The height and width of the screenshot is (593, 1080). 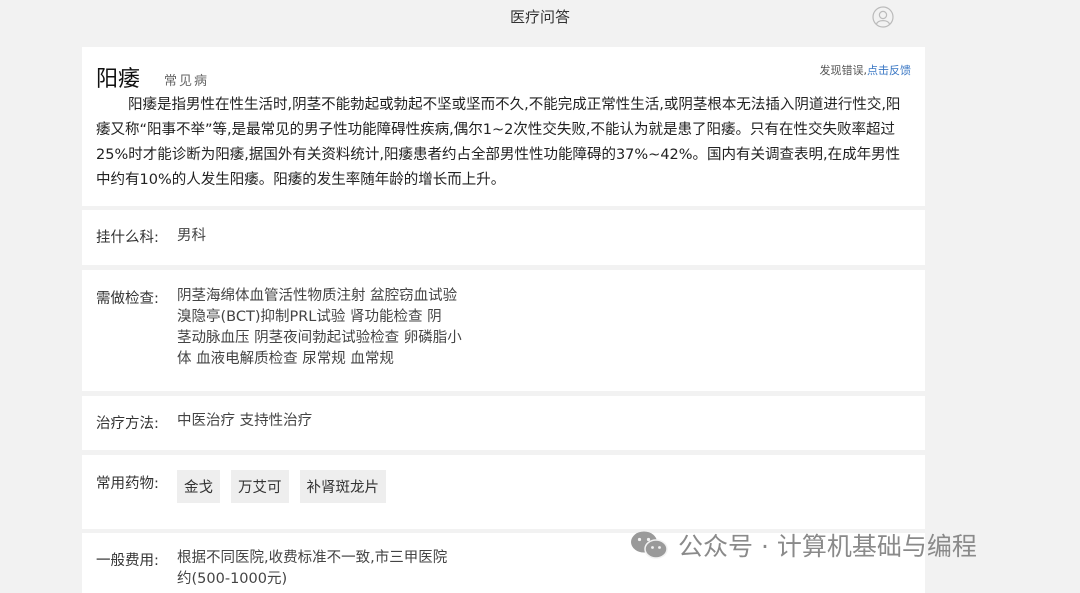 I want to click on exams-line: 溴隐亭(BCT)抑制PRL试验 肾功能检查 阴, so click(x=309, y=317).